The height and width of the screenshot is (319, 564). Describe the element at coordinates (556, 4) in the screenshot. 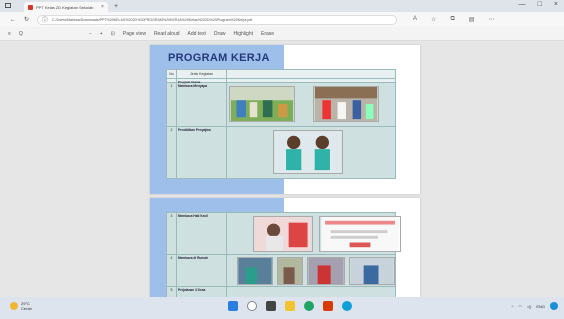

I see `close-window-button: ×` at that location.